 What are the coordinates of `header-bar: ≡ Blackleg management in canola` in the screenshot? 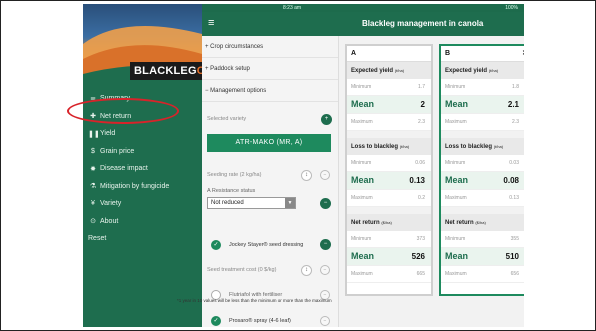 It's located at (363, 24).